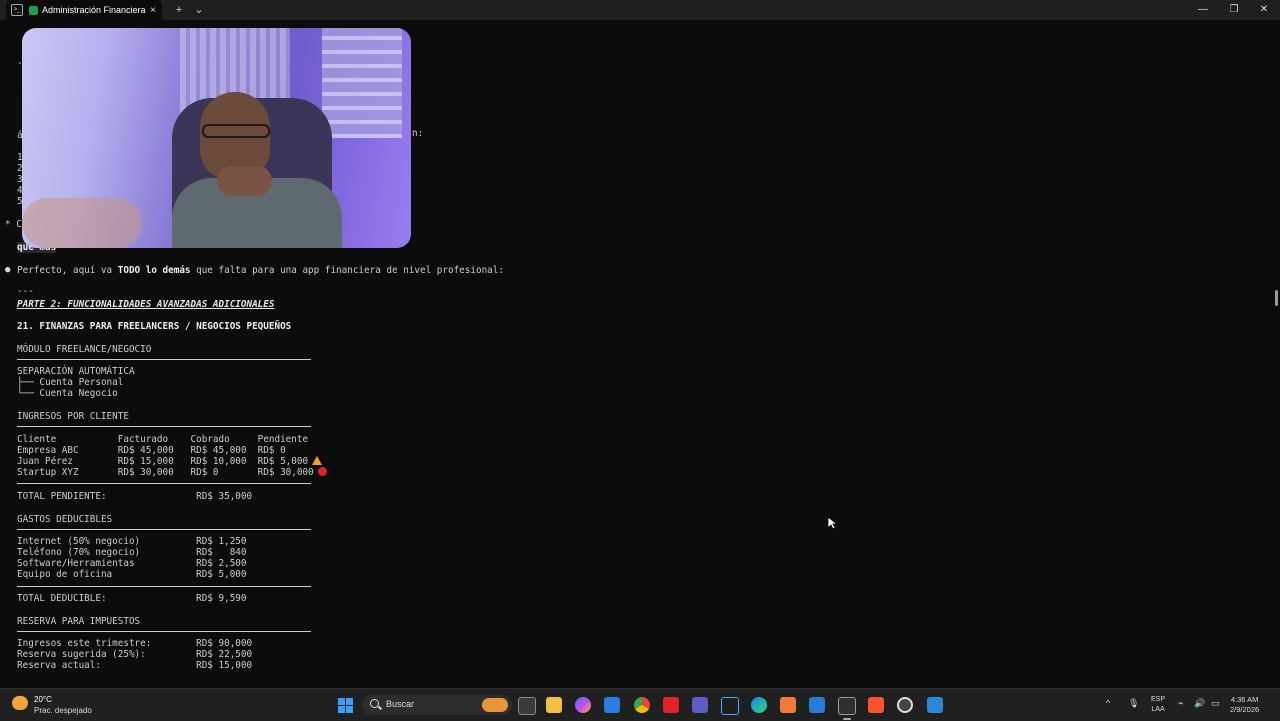  Describe the element at coordinates (876, 705) in the screenshot. I see `brave-icon` at that location.